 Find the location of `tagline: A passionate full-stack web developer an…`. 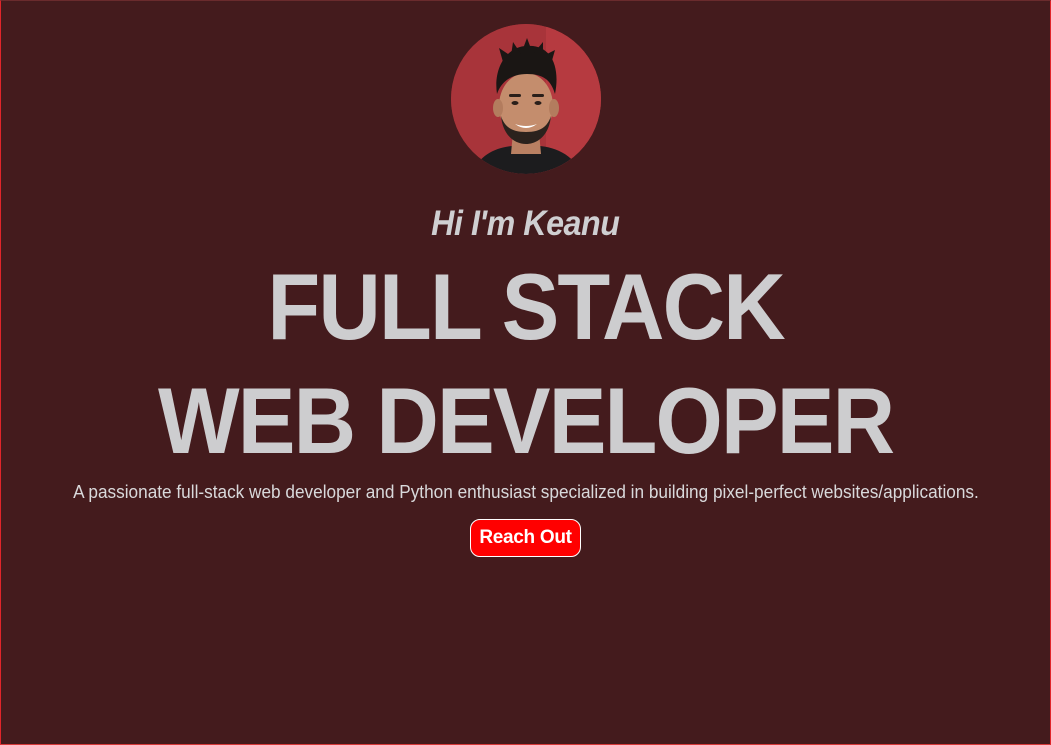

tagline: A passionate full-stack web developer an… is located at coordinates (525, 491).